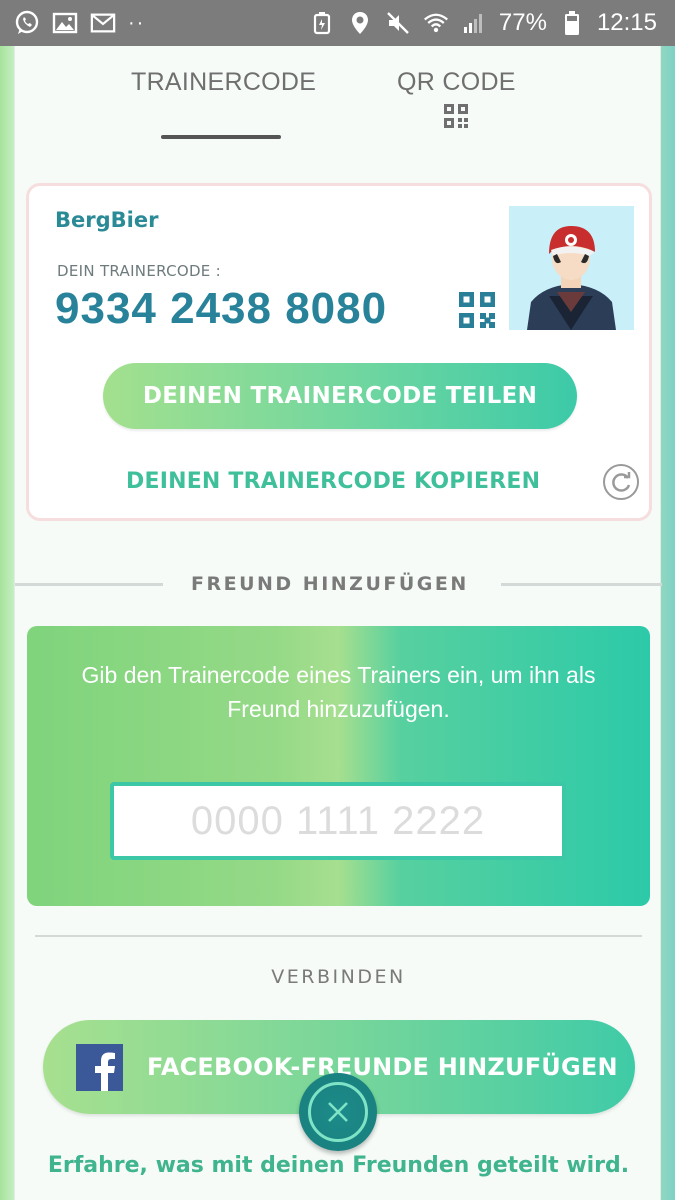  I want to click on connect-heading: VERBINDEN, so click(338, 977).